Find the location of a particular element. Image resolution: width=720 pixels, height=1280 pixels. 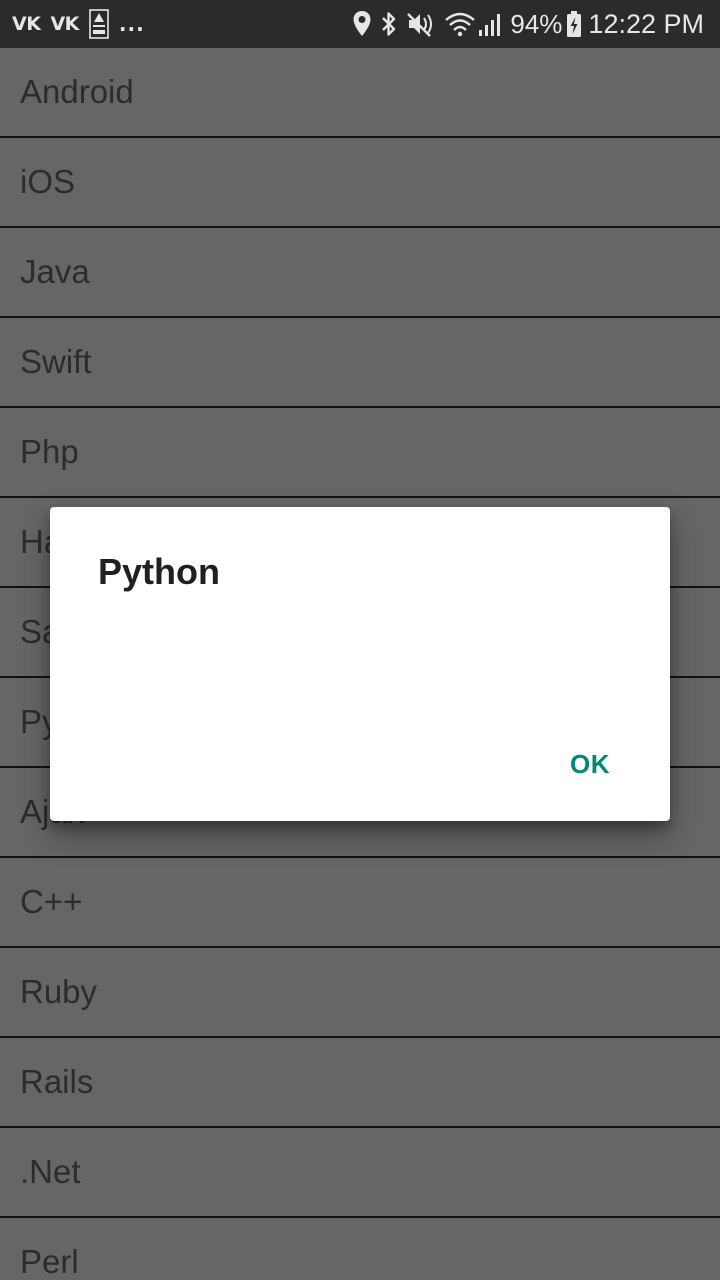

bluetooth-icon is located at coordinates (389, 24).